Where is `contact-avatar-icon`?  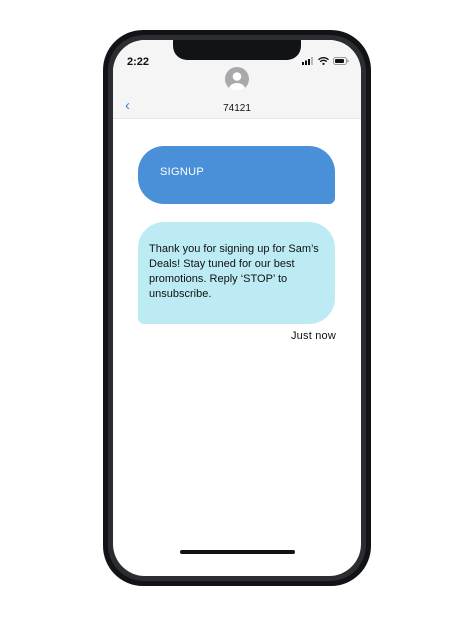 contact-avatar-icon is located at coordinates (237, 79).